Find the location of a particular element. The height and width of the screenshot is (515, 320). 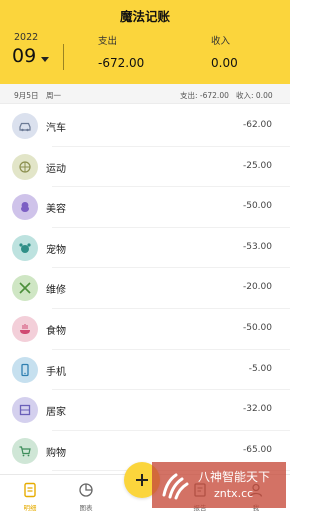

entry-label: 手机 is located at coordinates (56, 372).